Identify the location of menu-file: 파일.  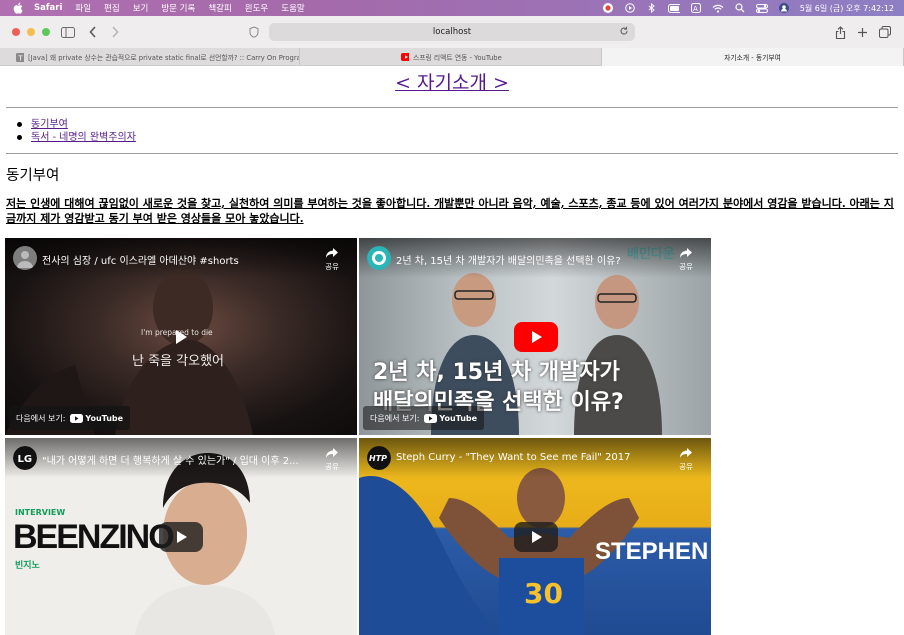
(83, 8).